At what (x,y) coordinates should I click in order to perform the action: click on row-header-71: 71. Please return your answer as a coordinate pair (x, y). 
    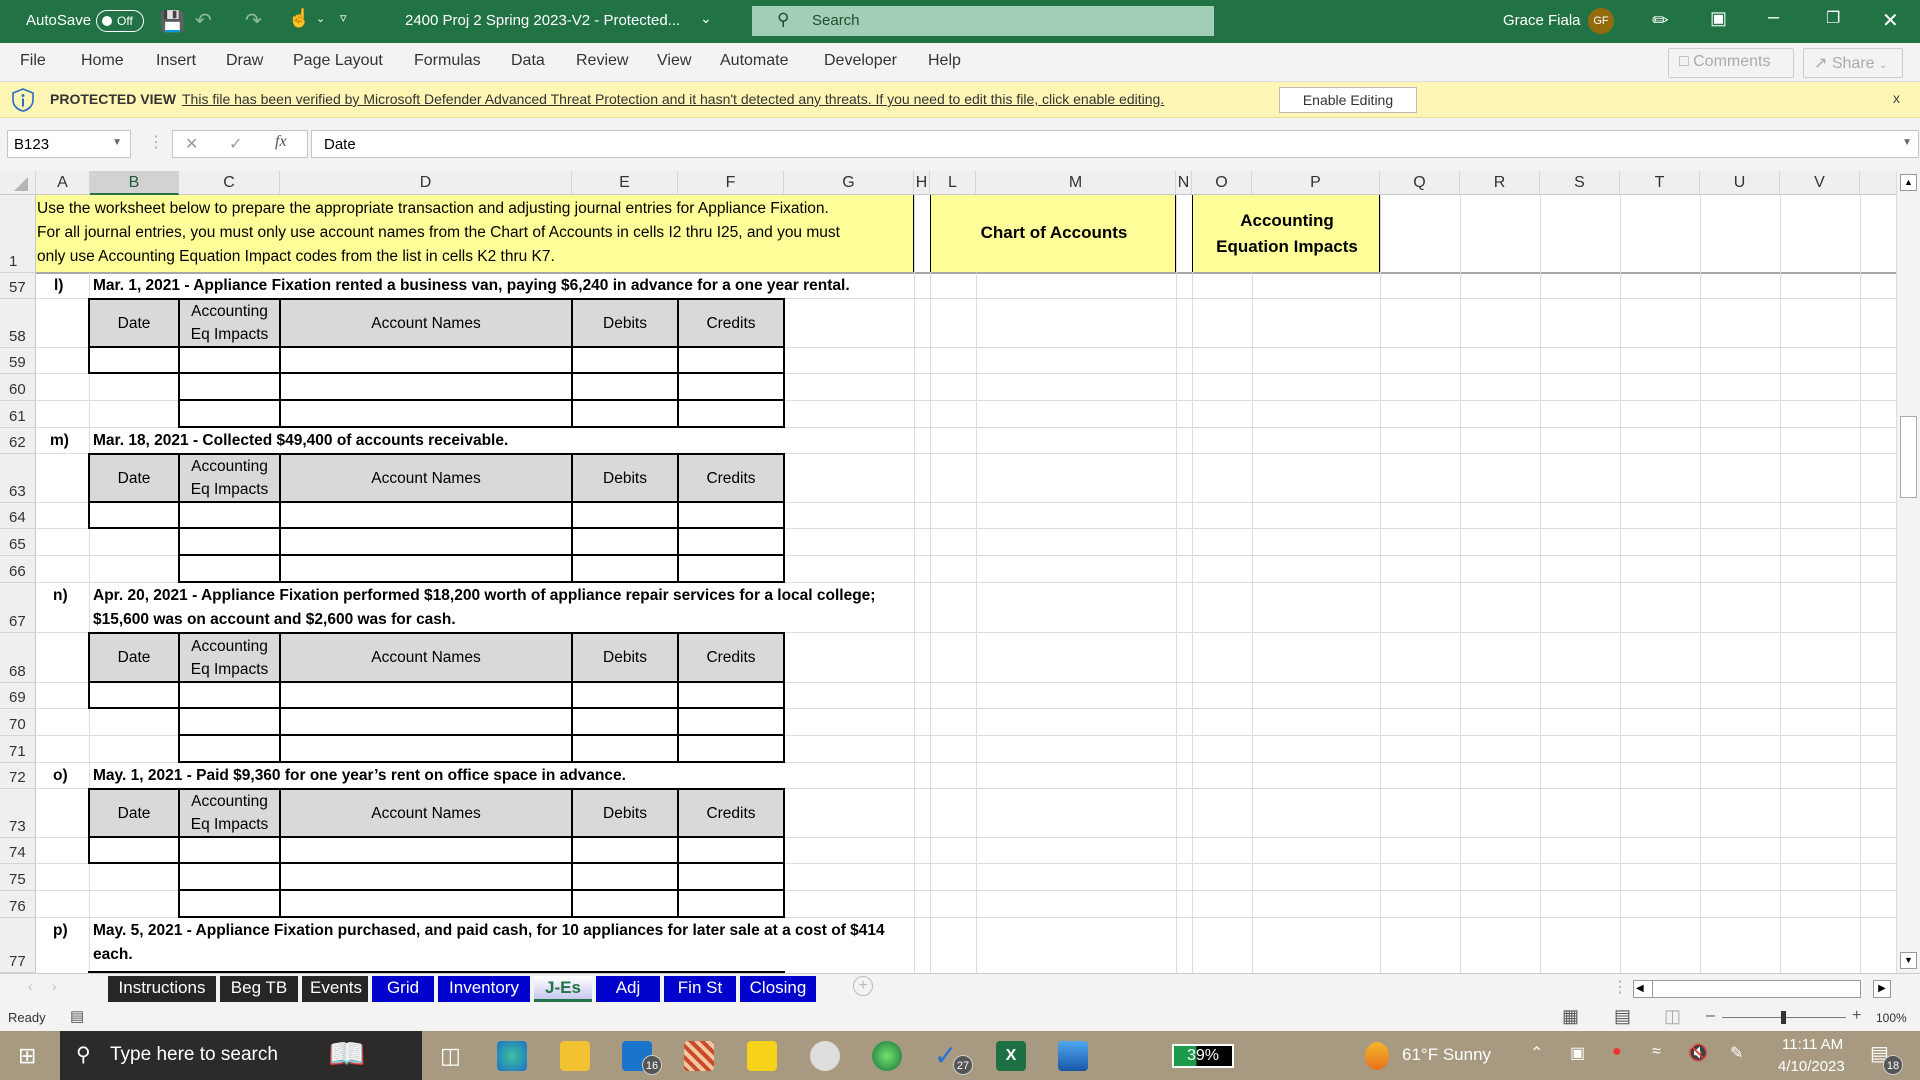
    Looking at the image, I should click on (18, 749).